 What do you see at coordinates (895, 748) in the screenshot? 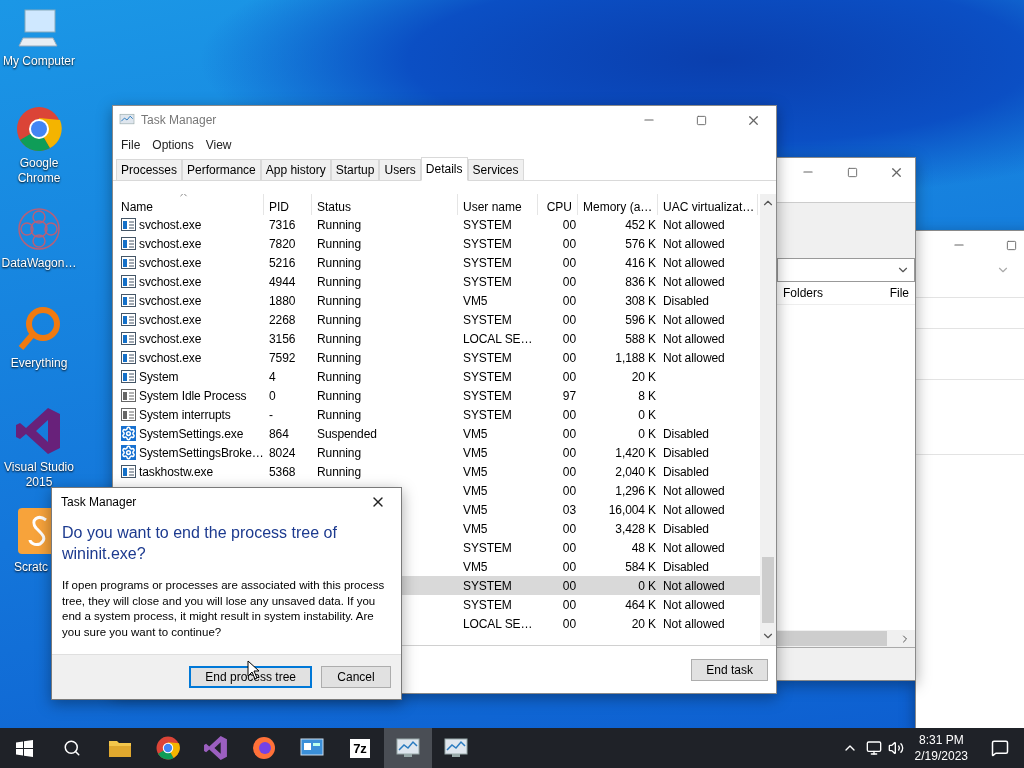
I see `speaker-icon` at bounding box center [895, 748].